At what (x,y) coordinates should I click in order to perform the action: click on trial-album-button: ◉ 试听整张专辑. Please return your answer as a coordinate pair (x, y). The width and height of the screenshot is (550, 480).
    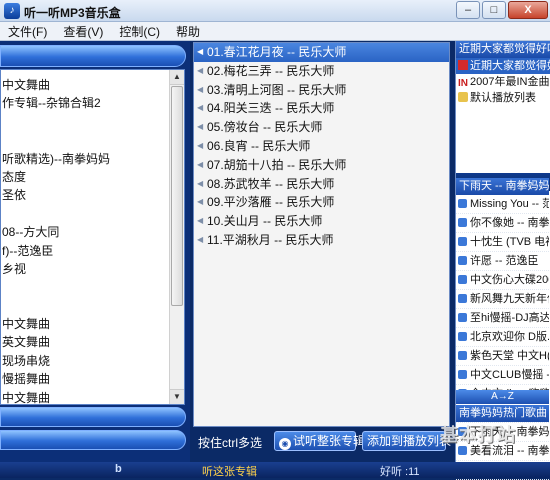
    Looking at the image, I should click on (319, 441).